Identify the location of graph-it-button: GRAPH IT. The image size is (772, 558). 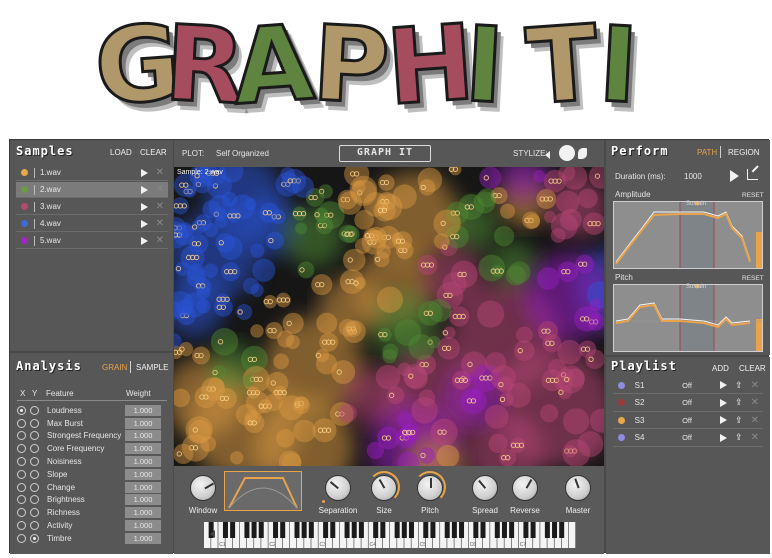
(385, 153).